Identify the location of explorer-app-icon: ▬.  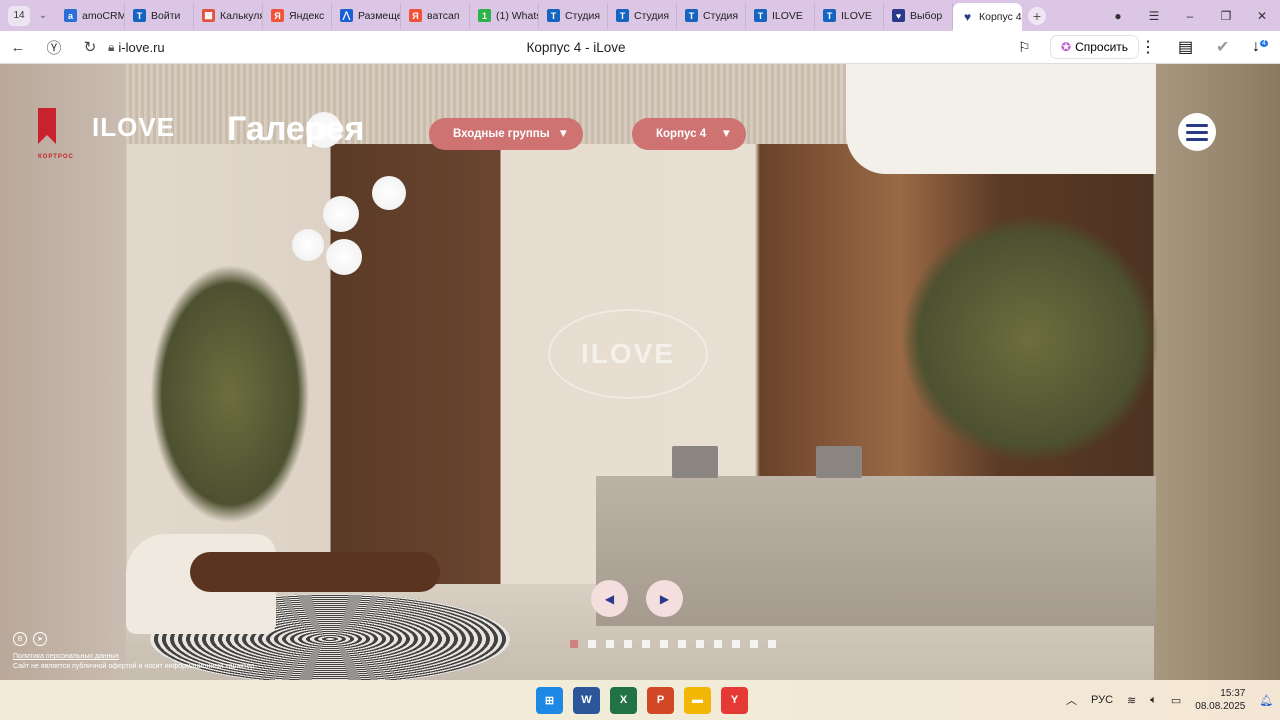
(697, 700).